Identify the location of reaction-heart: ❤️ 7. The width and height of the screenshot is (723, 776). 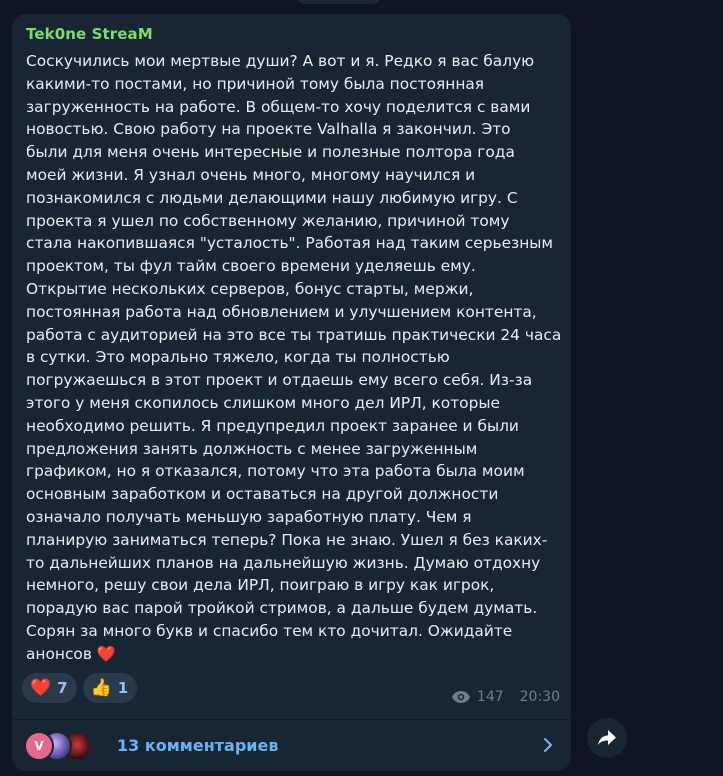
(49, 688).